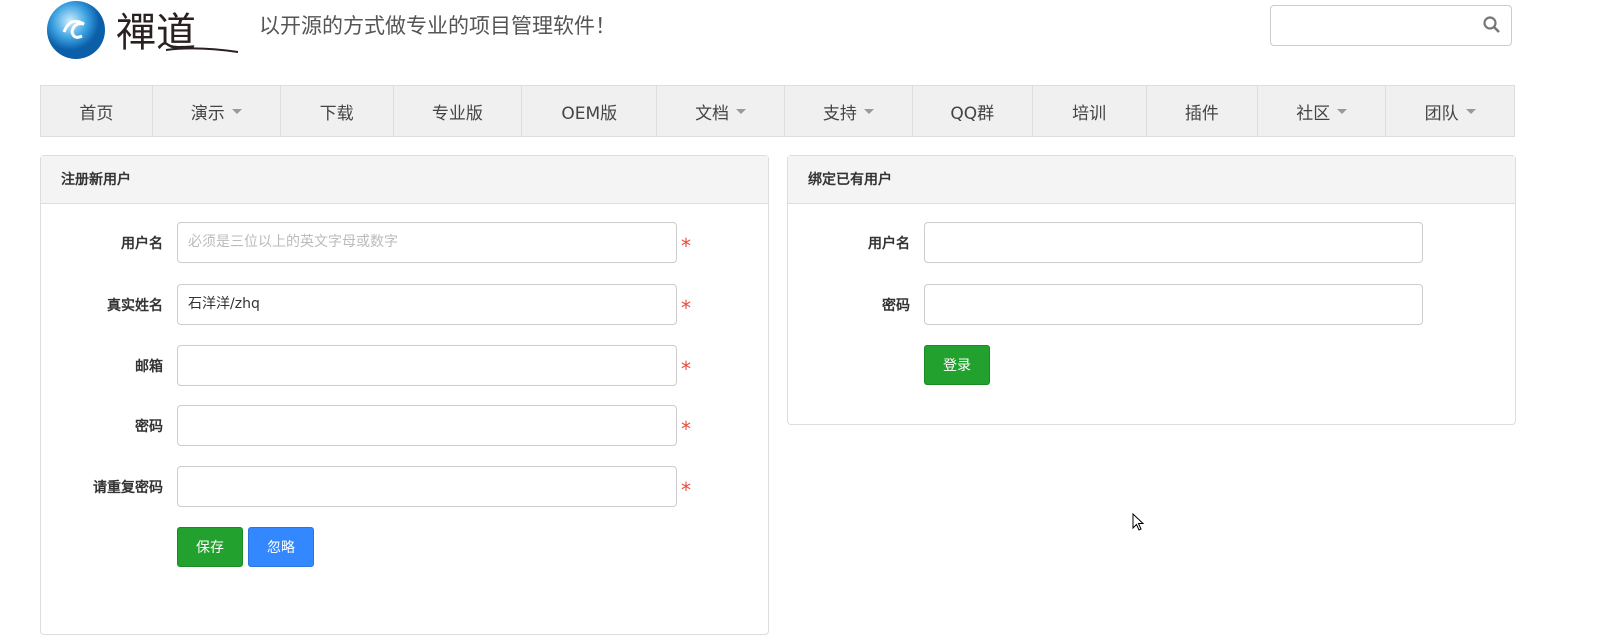  Describe the element at coordinates (336, 113) in the screenshot. I see `nav-item-label: 下载` at that location.